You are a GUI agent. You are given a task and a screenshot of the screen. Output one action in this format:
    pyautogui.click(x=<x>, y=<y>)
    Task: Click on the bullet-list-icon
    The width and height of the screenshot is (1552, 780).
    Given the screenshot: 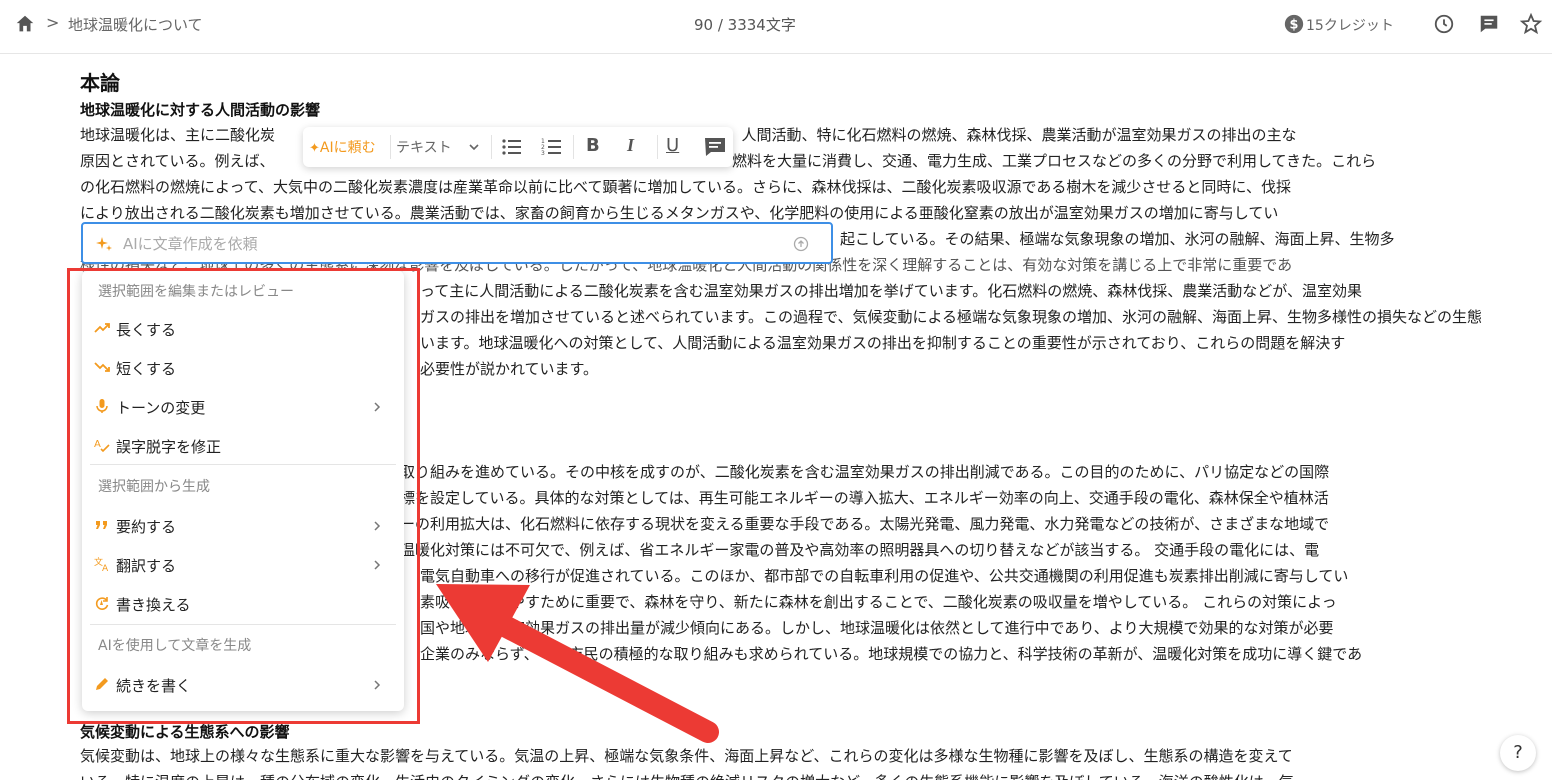 What is the action you would take?
    pyautogui.click(x=512, y=147)
    